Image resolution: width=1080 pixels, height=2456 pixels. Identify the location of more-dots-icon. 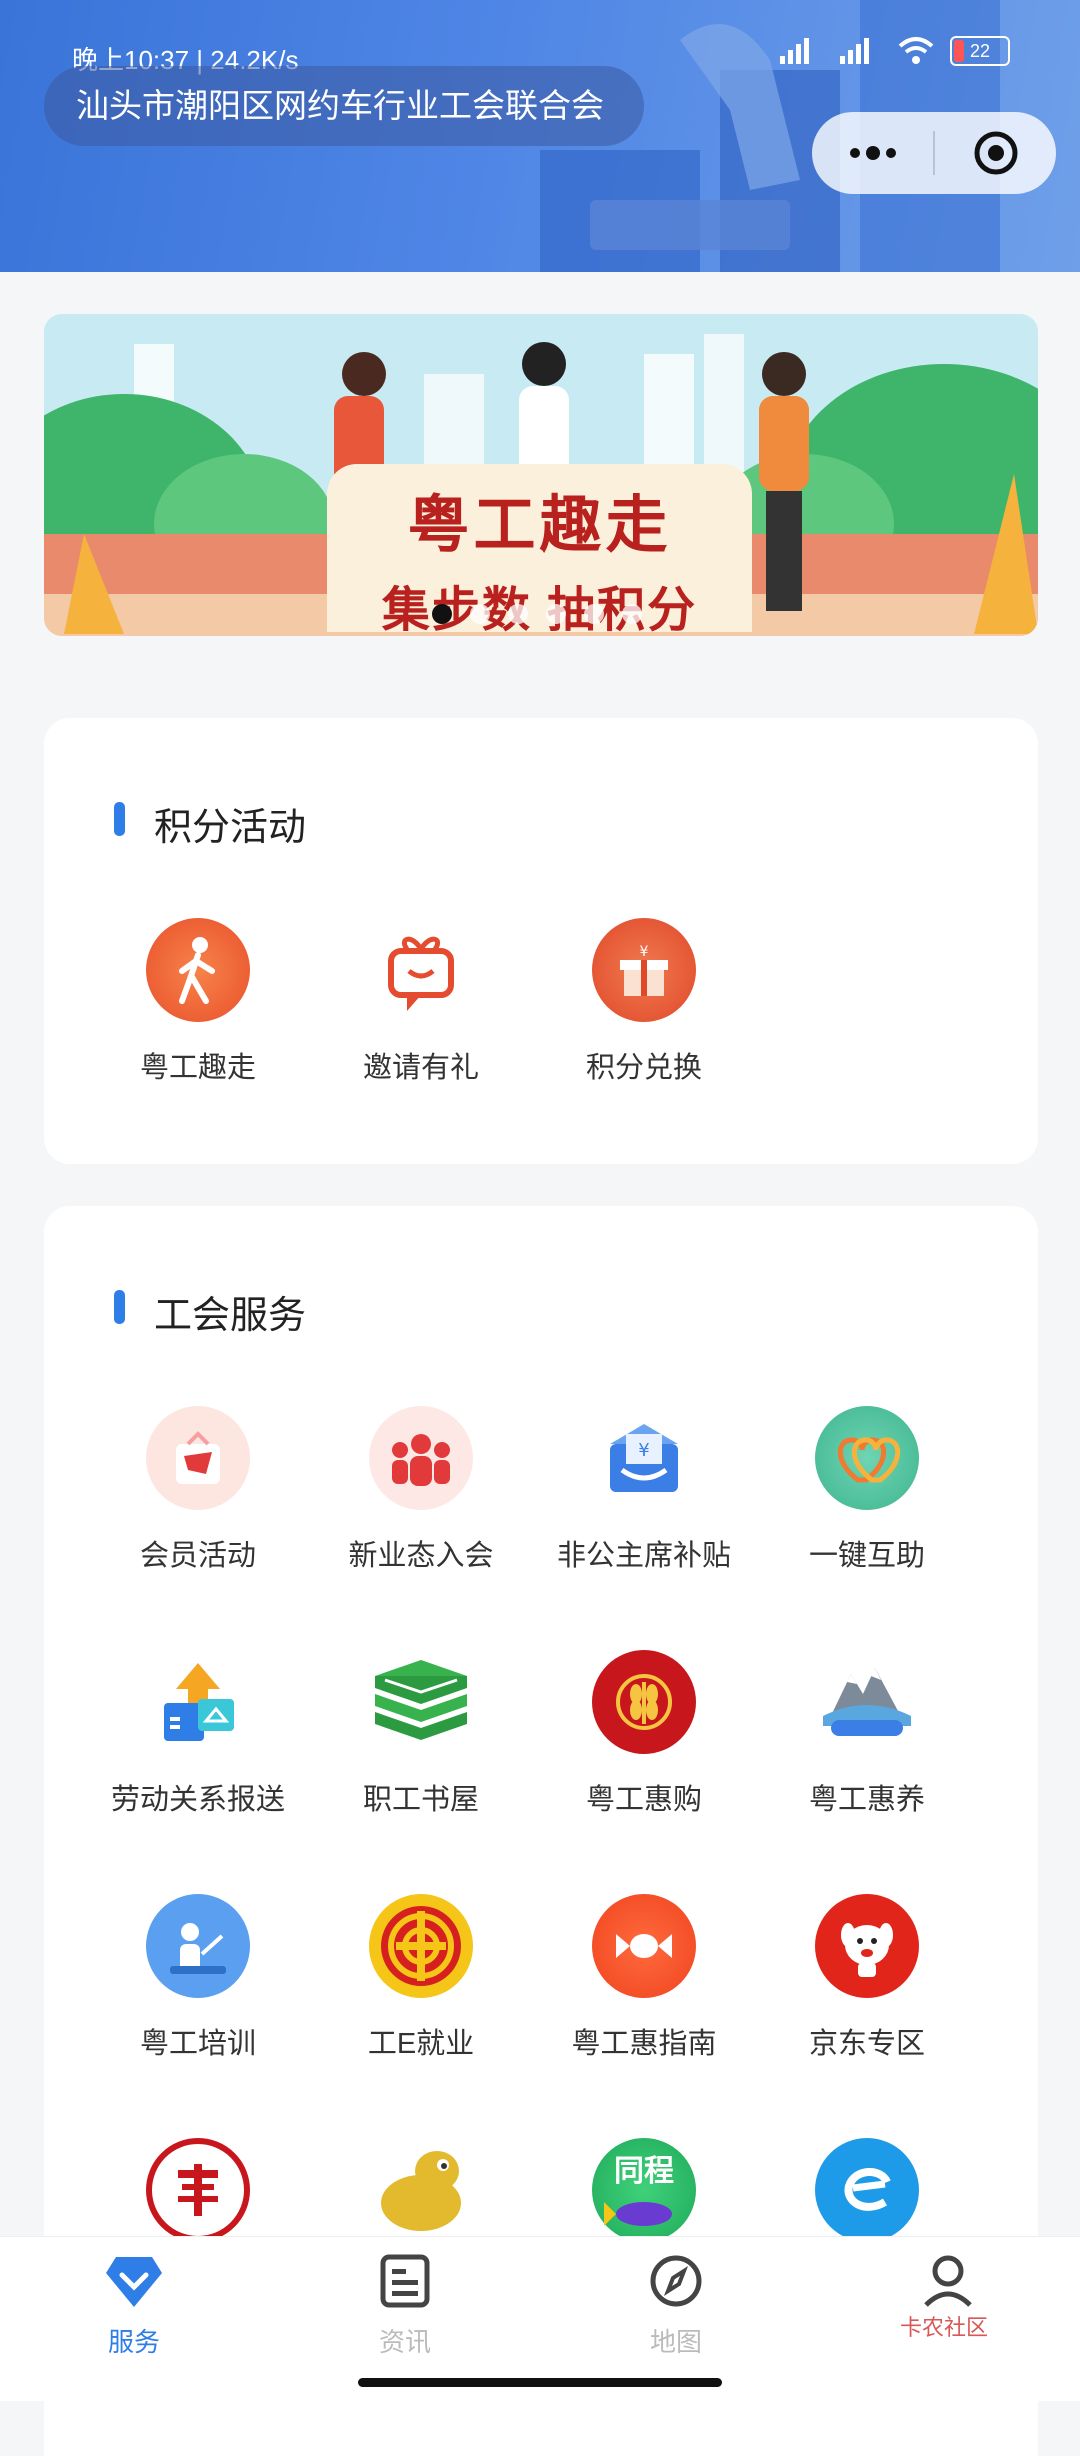
(872, 153).